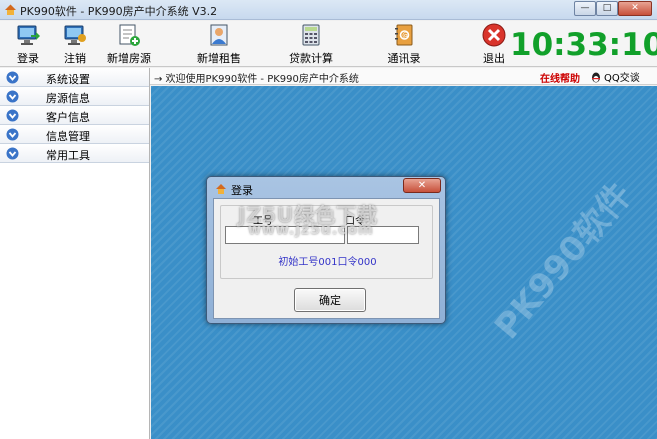 The width and height of the screenshot is (657, 439). I want to click on sidebar-item-customer-info: 客户信息, so click(74, 115).